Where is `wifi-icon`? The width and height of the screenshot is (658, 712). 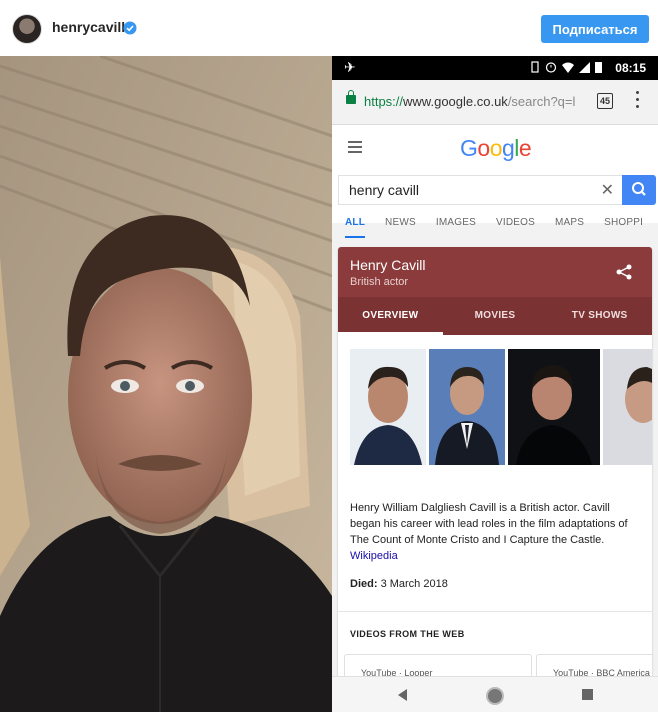
wifi-icon is located at coordinates (568, 67).